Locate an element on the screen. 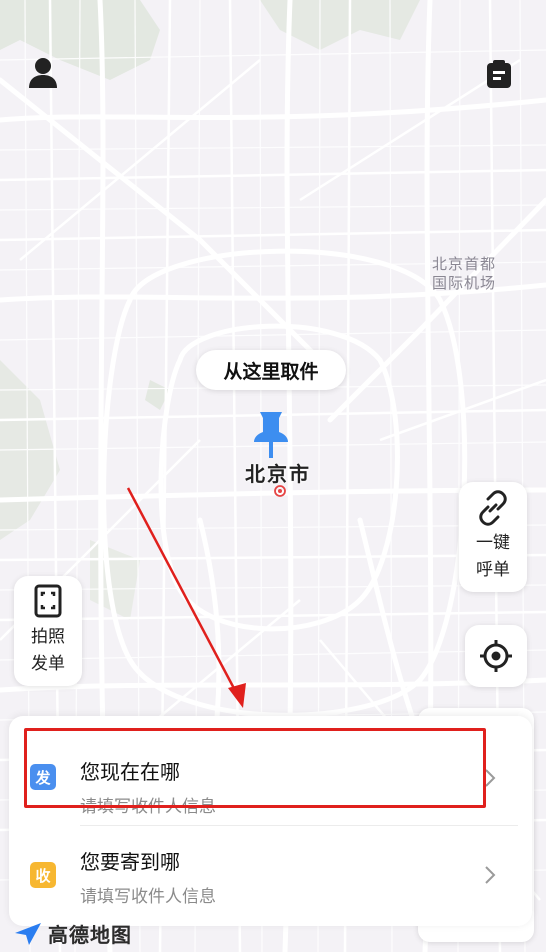 The image size is (546, 952). locate-button is located at coordinates (496, 656).